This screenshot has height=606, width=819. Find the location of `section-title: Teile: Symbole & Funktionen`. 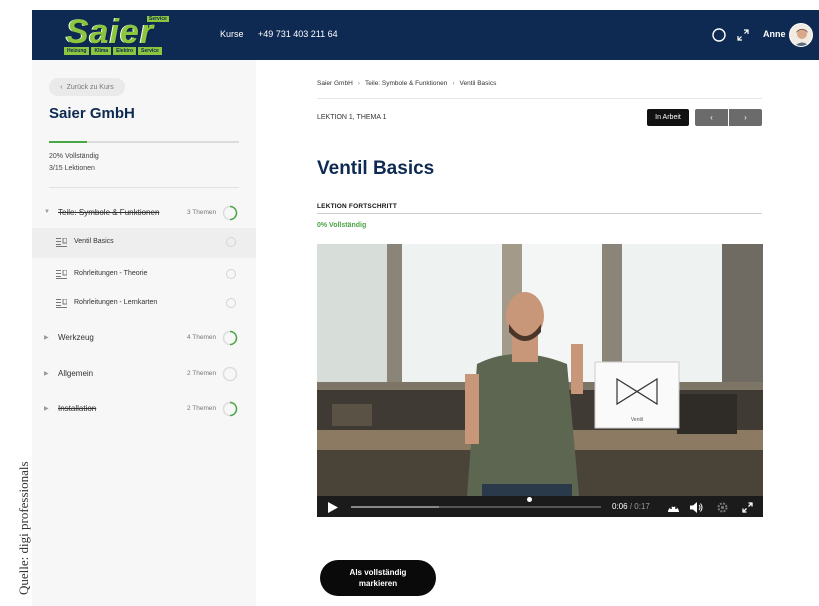

section-title: Teile: Symbole & Funktionen is located at coordinates (109, 212).